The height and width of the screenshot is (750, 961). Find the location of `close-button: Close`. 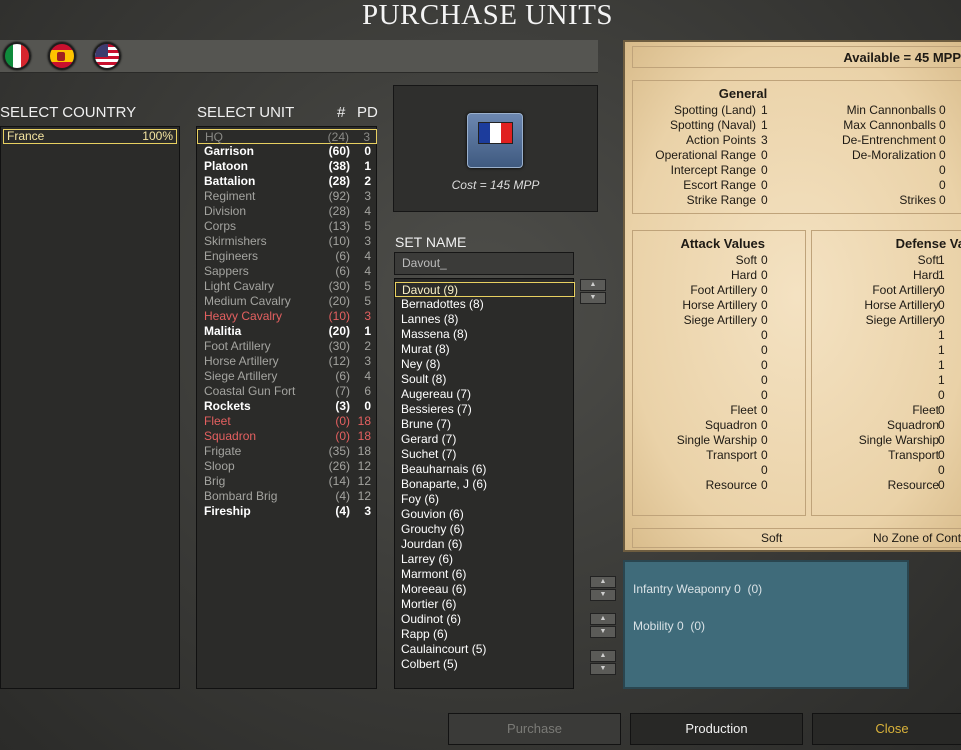

close-button: Close is located at coordinates (886, 729).